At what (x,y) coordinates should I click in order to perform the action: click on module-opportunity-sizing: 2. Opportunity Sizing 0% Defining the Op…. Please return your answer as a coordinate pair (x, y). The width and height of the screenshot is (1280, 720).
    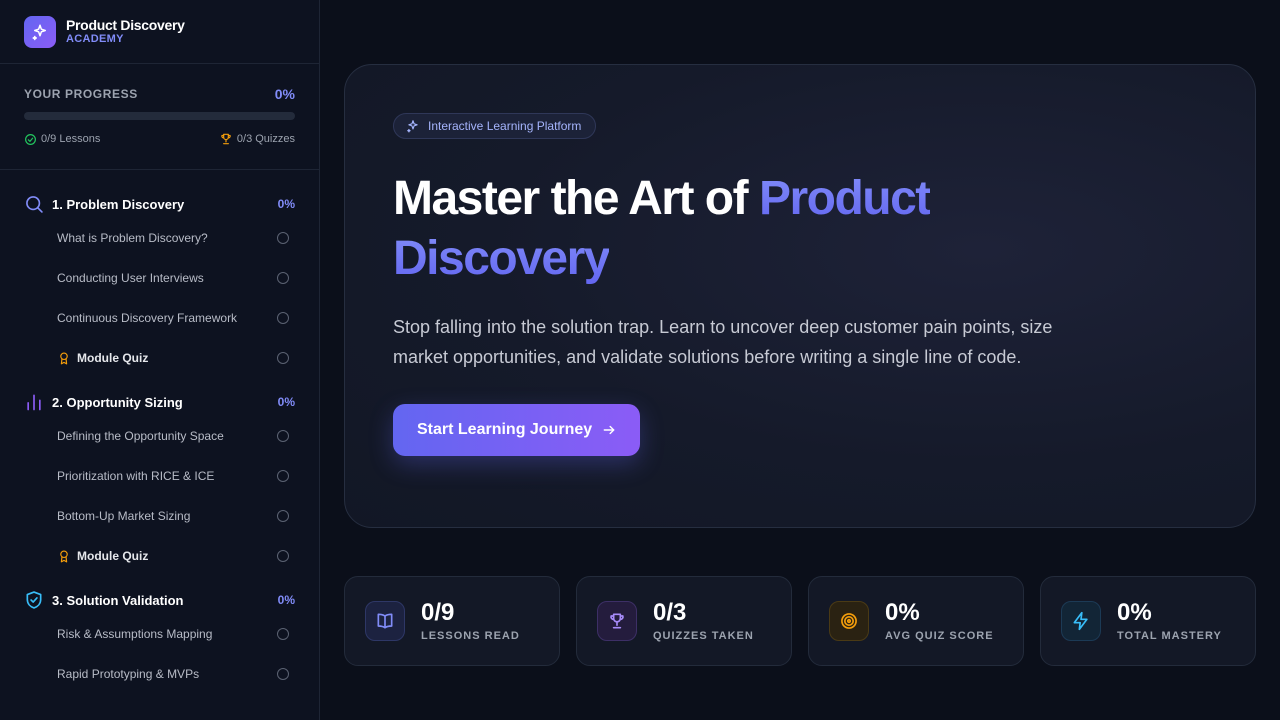
    Looking at the image, I should click on (159, 482).